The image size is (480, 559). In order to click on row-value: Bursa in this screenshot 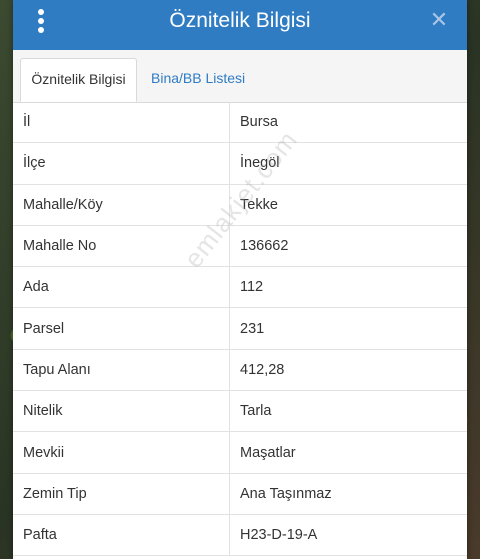, I will do `click(259, 122)`.